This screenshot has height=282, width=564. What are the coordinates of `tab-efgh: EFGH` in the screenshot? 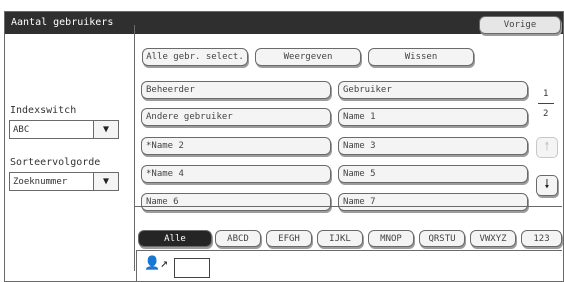 It's located at (289, 238).